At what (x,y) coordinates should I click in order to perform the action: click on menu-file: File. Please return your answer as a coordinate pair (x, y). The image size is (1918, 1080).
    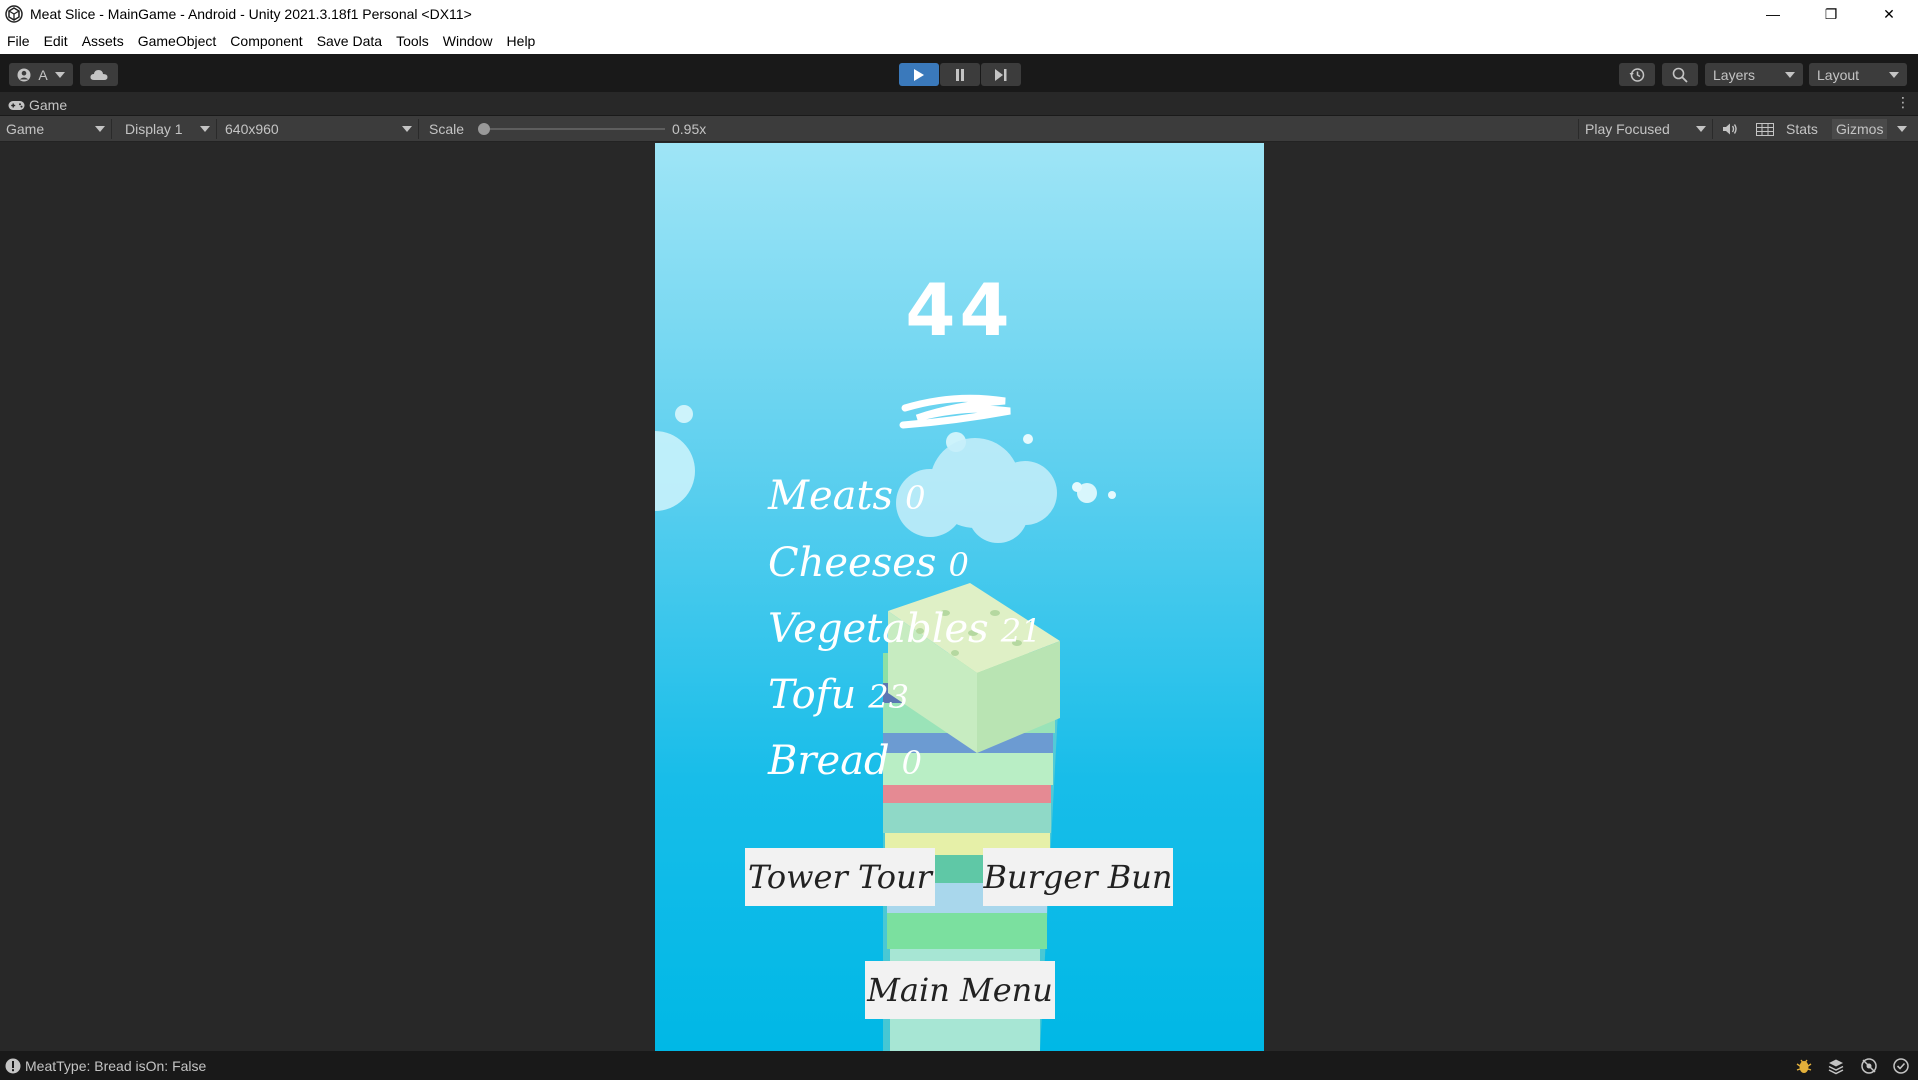
    Looking at the image, I should click on (18, 41).